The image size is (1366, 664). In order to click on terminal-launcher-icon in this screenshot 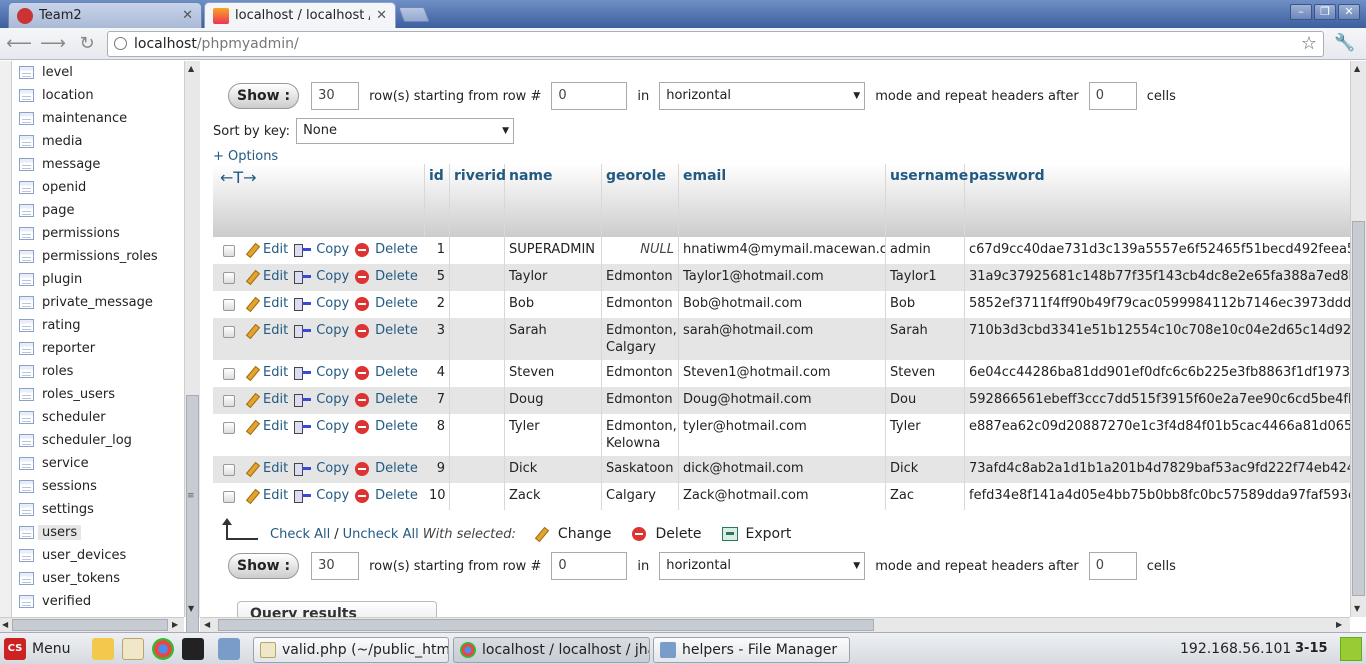, I will do `click(193, 648)`.